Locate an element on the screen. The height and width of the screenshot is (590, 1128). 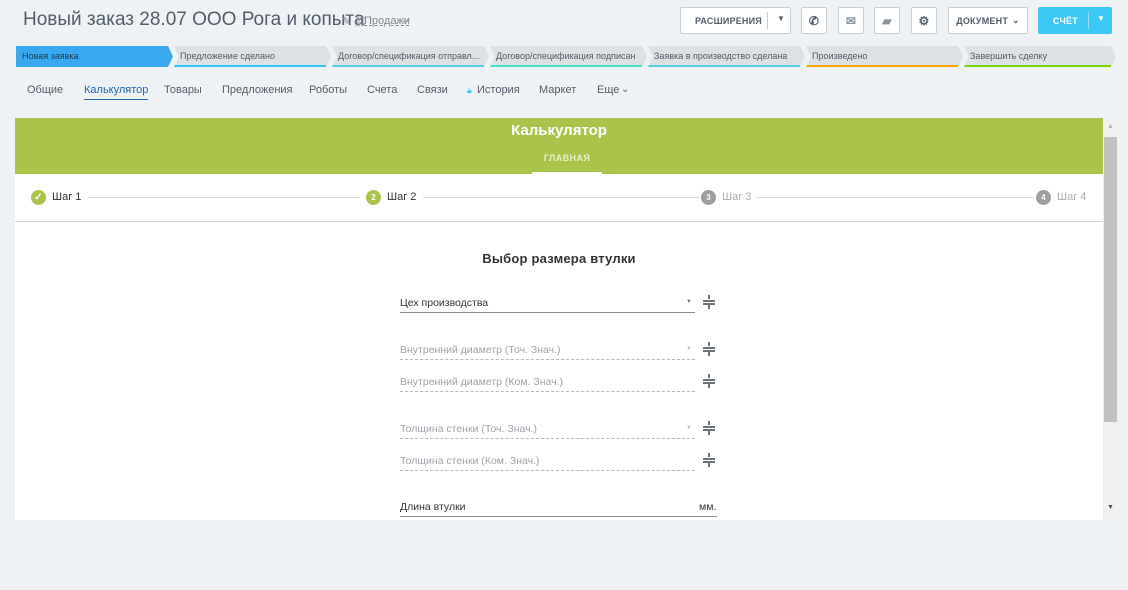
sleeve-length-field: Длина втулки is located at coordinates (558, 507).